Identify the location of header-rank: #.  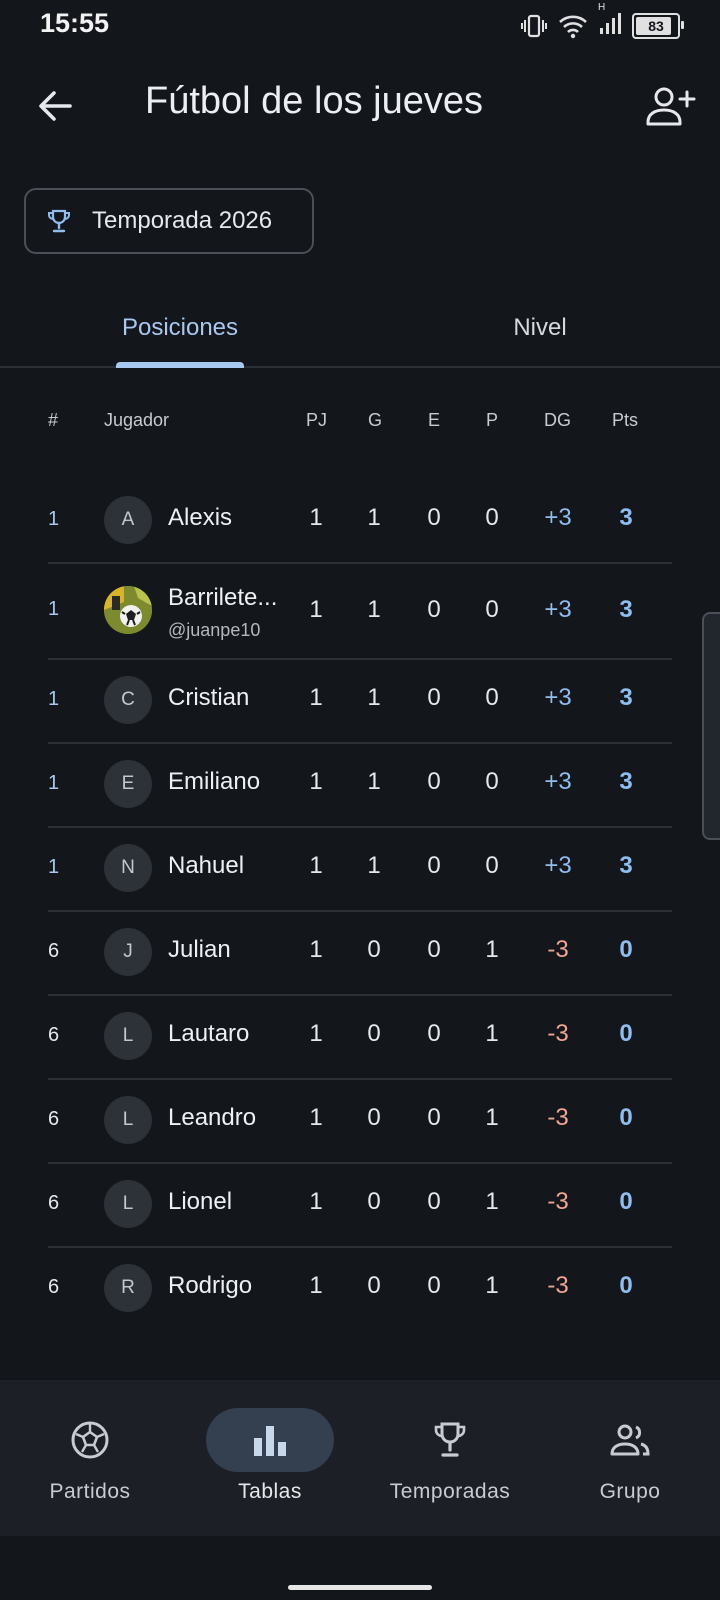
(53, 420).